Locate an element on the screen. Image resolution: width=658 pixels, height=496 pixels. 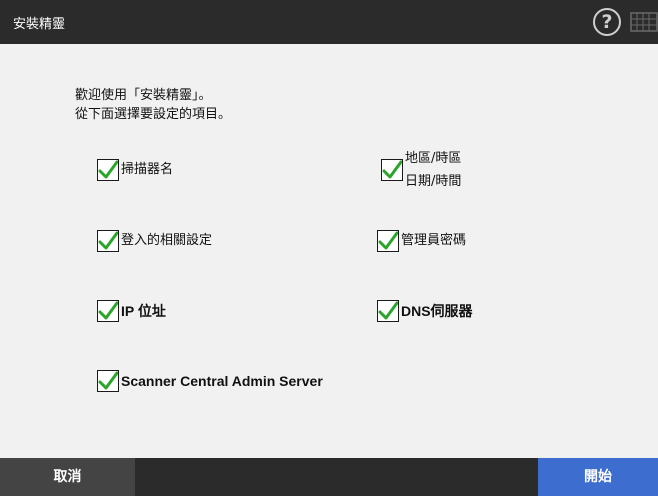
checkbox-dns-server is located at coordinates (388, 311).